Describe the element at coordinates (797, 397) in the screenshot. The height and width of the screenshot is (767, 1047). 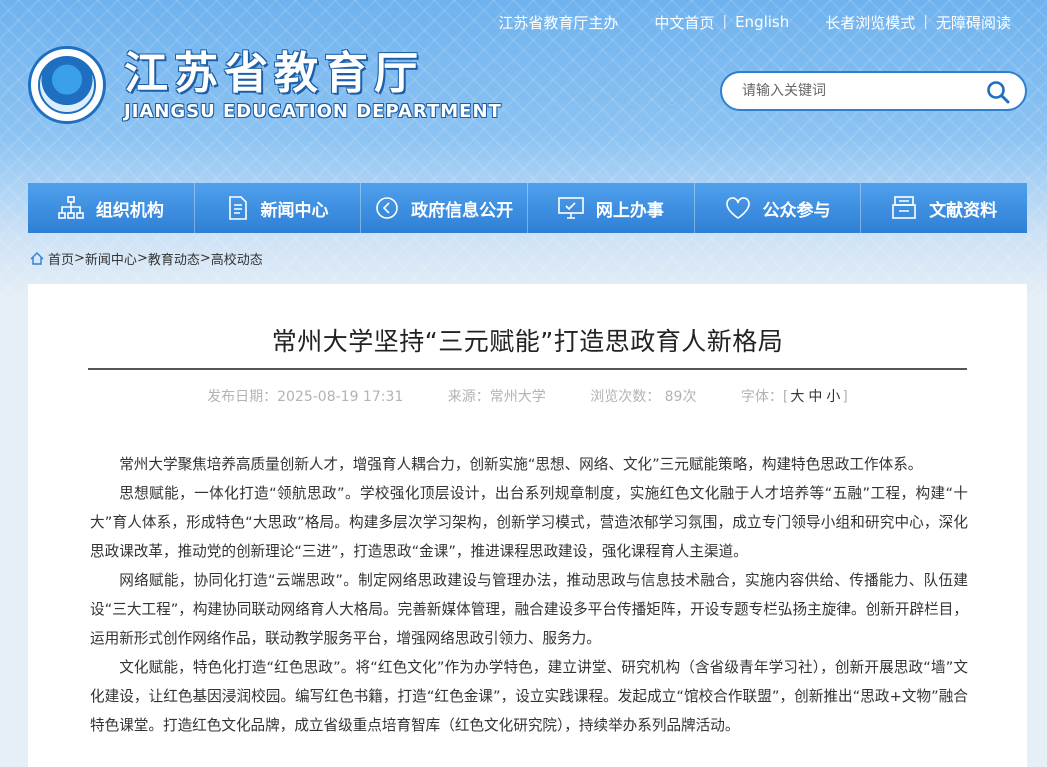
I see `font-large-button: 大` at that location.